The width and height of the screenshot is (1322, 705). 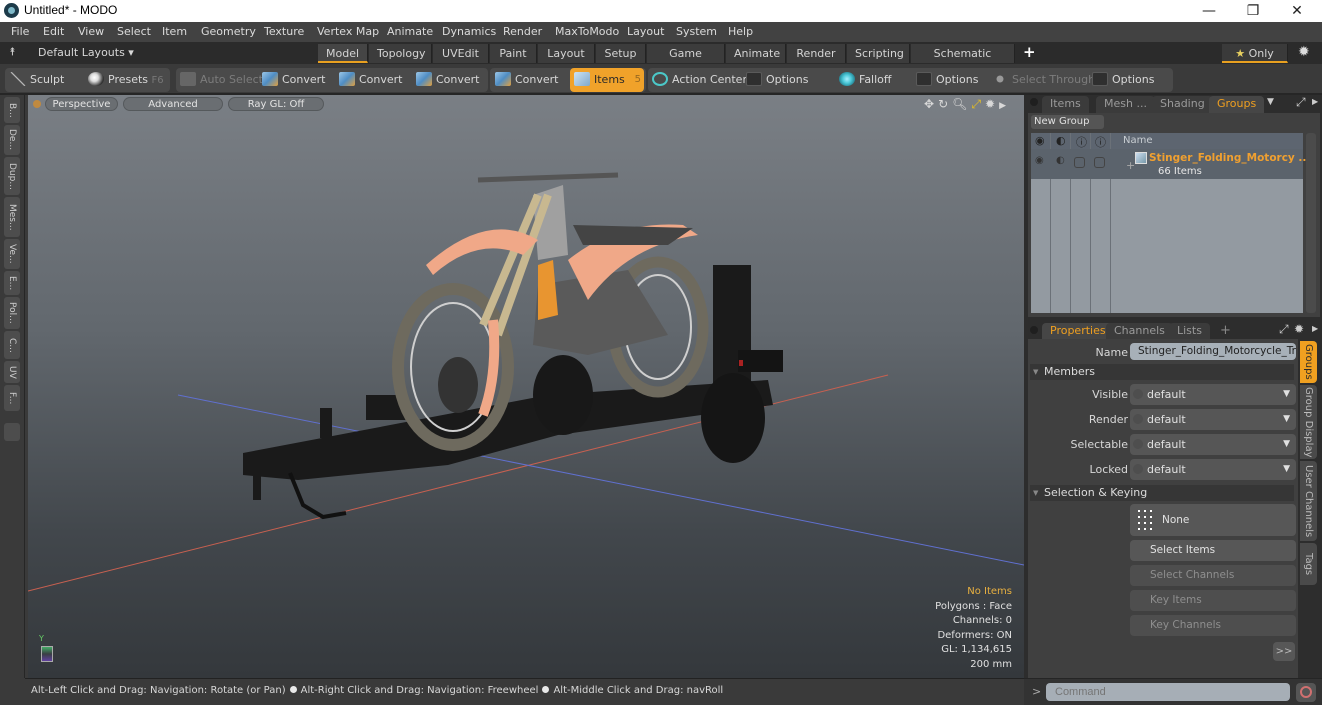 I want to click on select-none-button: None, so click(x=1213, y=520).